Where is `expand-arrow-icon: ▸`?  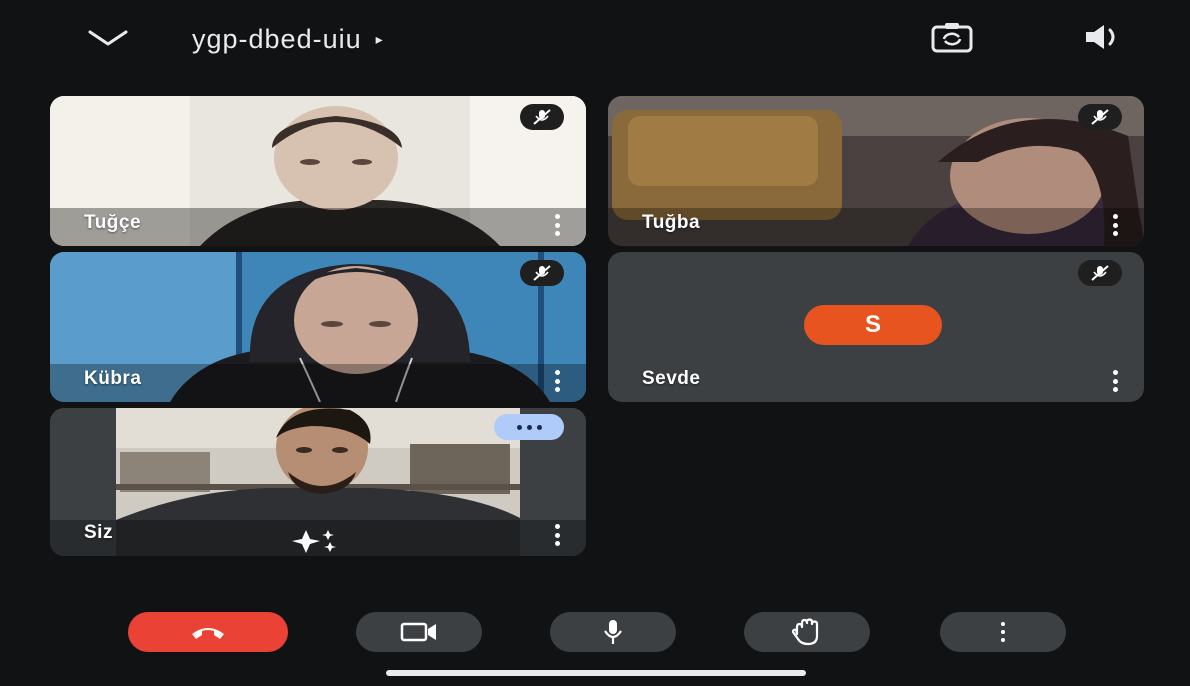 expand-arrow-icon: ▸ is located at coordinates (379, 39).